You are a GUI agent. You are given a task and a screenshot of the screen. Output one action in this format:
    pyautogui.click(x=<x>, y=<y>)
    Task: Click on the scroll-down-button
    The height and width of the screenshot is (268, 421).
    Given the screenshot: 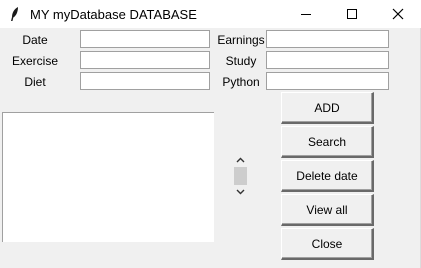 What is the action you would take?
    pyautogui.click(x=240, y=192)
    